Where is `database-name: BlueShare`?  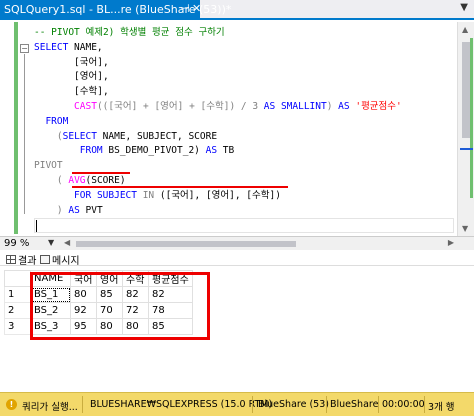
database-name: BlueShare is located at coordinates (354, 404).